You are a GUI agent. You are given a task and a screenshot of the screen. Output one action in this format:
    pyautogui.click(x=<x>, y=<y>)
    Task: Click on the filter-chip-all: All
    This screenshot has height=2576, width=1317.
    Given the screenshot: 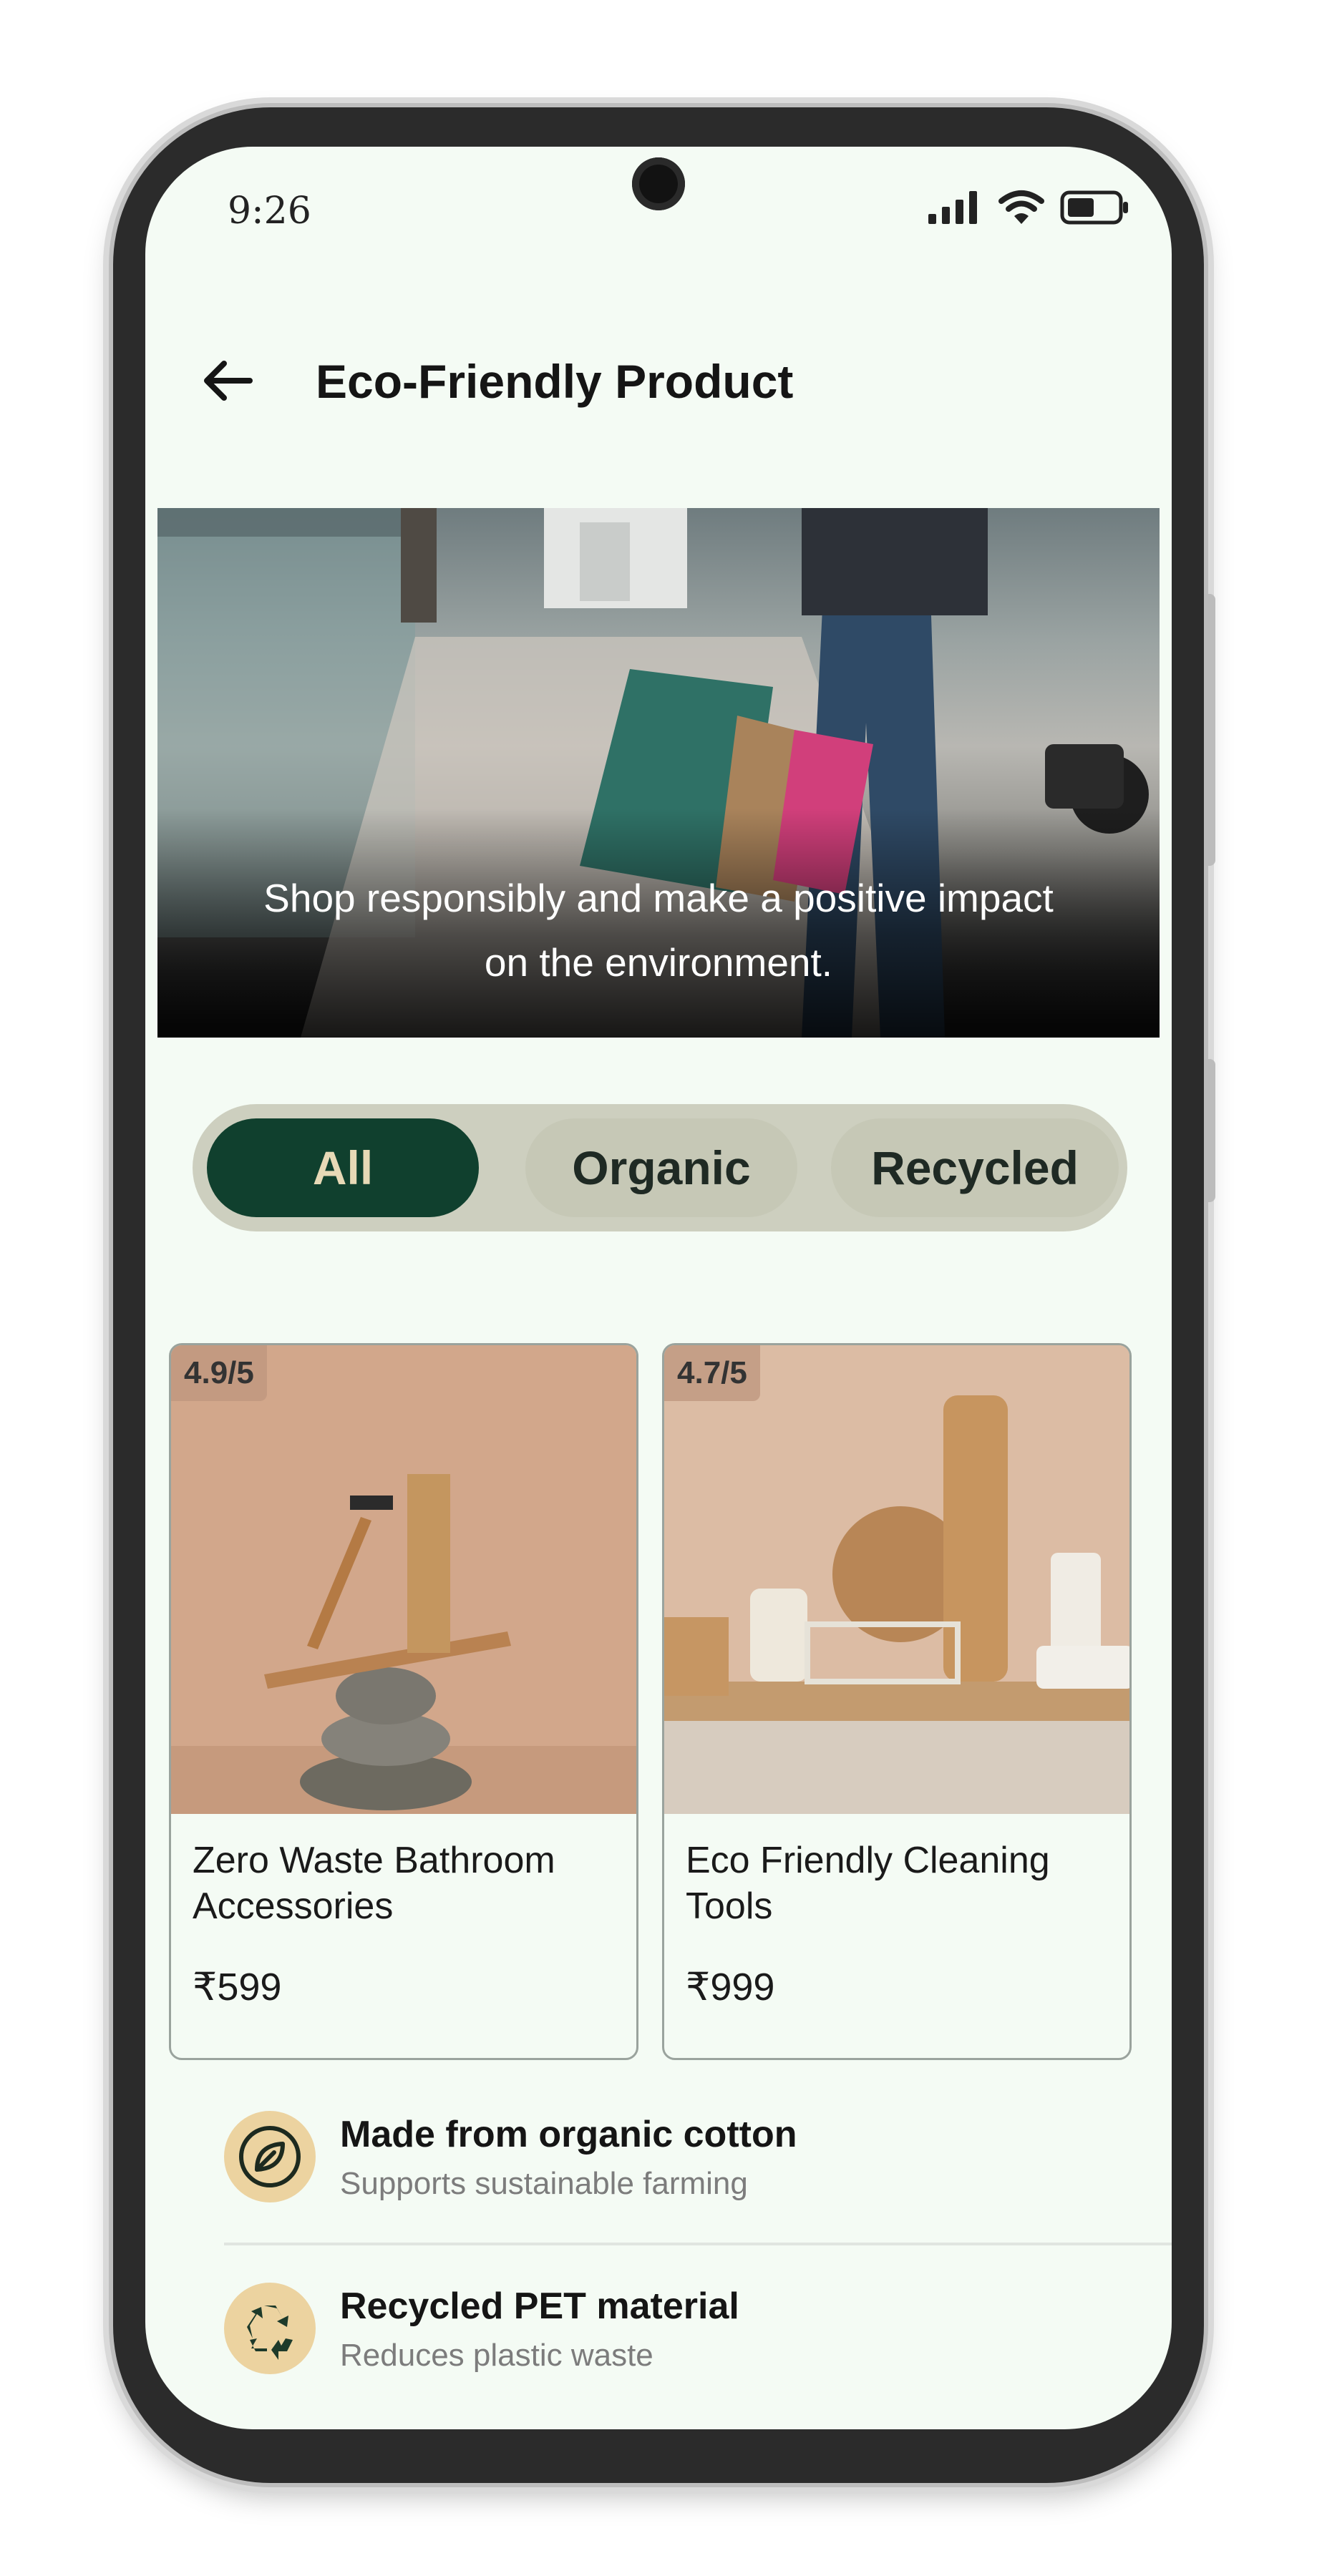 What is the action you would take?
    pyautogui.click(x=343, y=1167)
    